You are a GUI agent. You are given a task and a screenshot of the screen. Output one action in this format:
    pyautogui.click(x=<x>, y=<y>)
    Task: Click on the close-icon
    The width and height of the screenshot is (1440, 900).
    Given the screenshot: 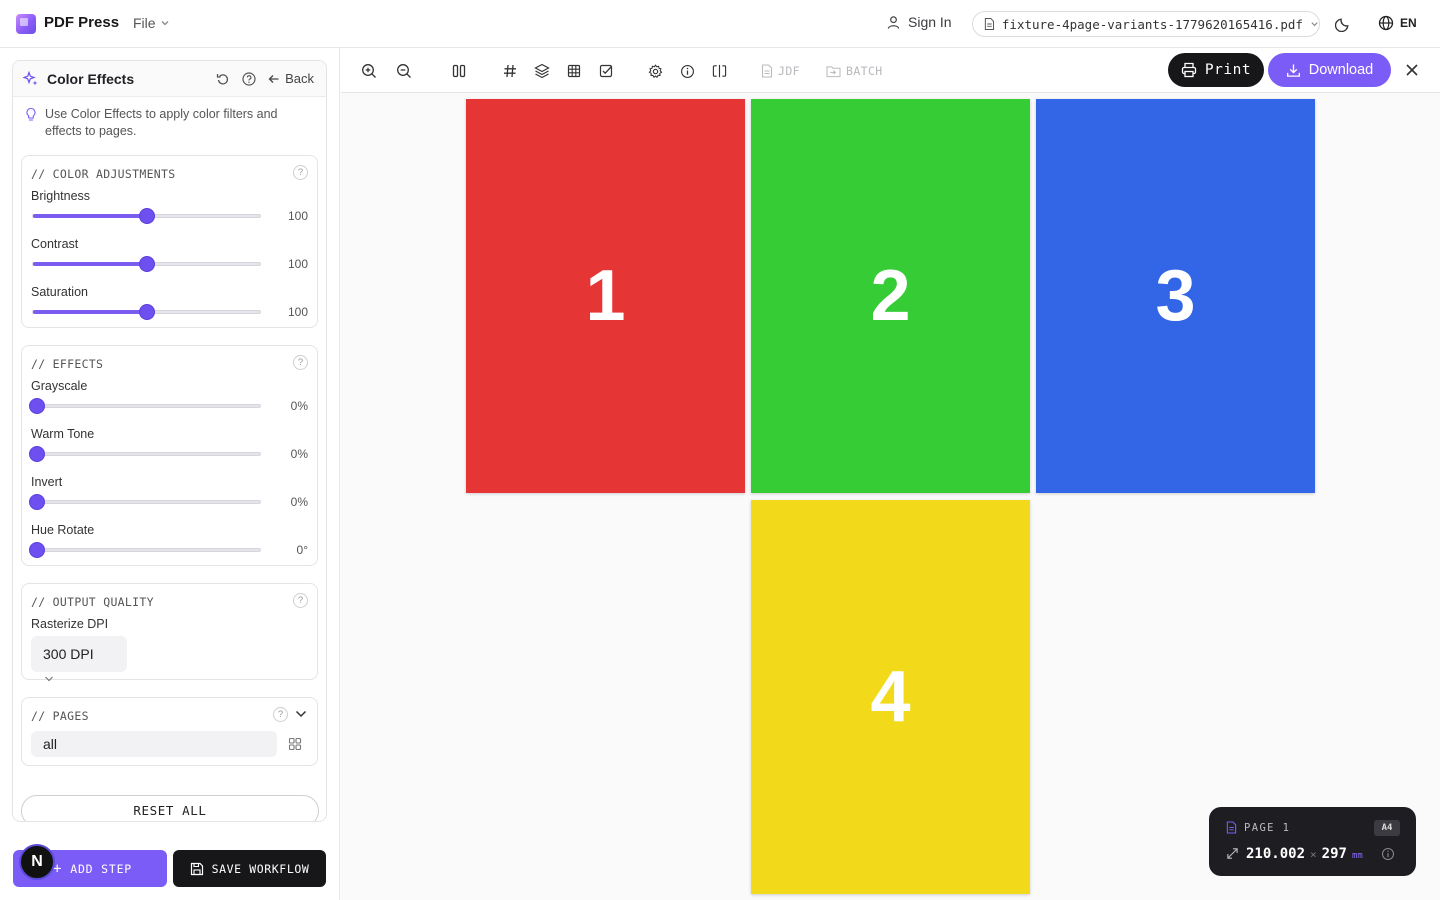 What is the action you would take?
    pyautogui.click(x=1412, y=70)
    